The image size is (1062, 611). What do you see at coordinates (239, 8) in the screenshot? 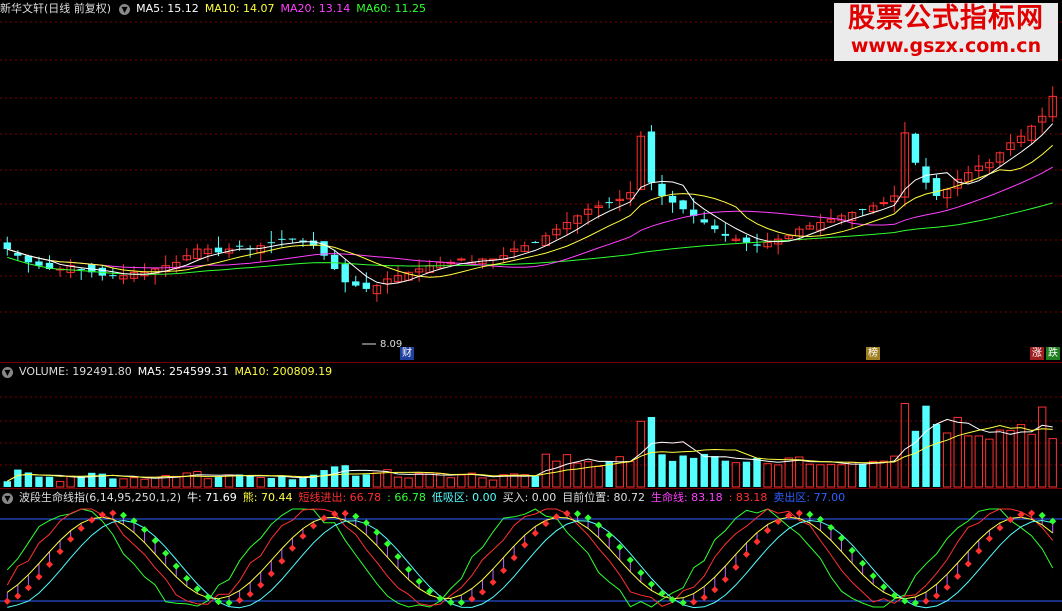
I see `ma10-value: MA10: 14.07` at bounding box center [239, 8].